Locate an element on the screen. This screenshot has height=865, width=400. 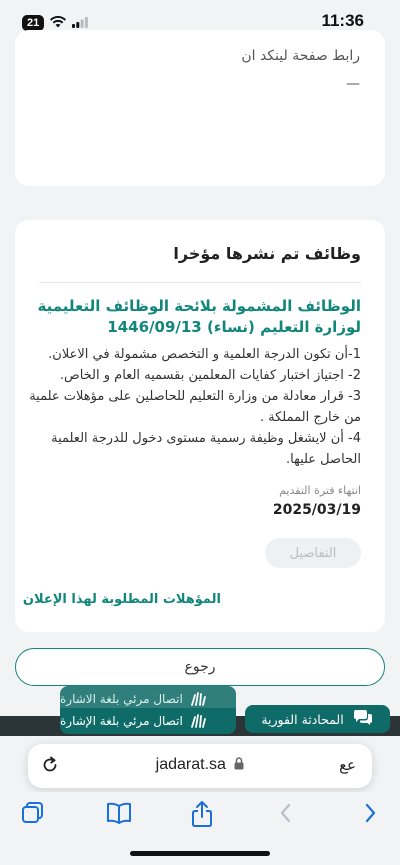
section-title: وظائف تم نشرها مؤخرا is located at coordinates (267, 253).